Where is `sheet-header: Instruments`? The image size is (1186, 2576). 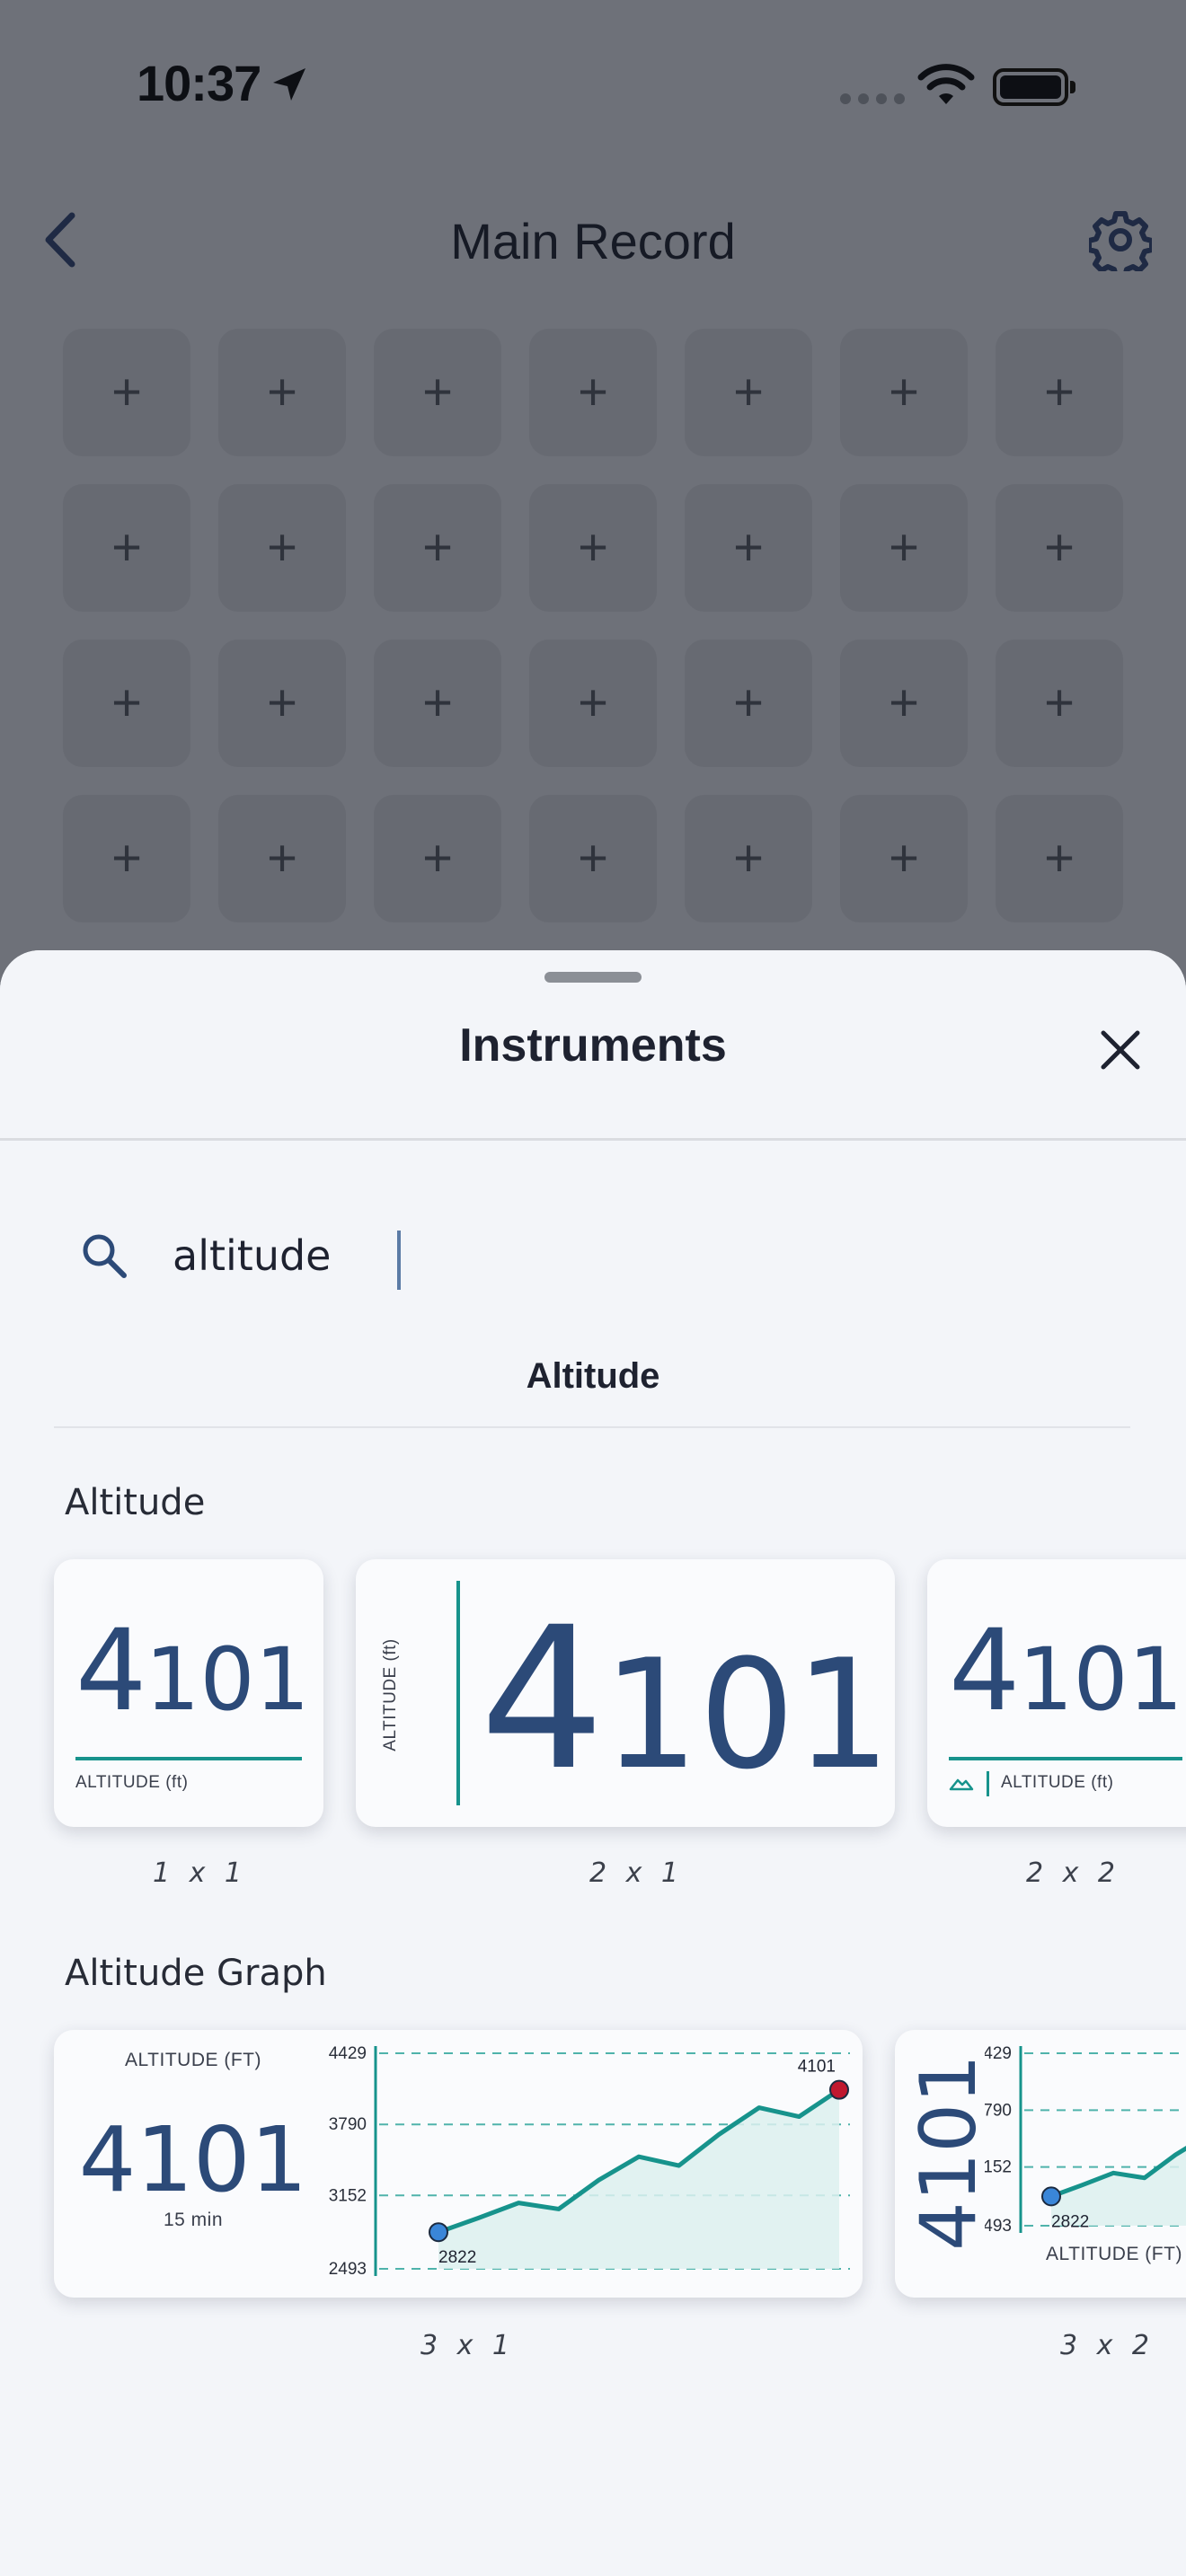 sheet-header: Instruments is located at coordinates (593, 1045).